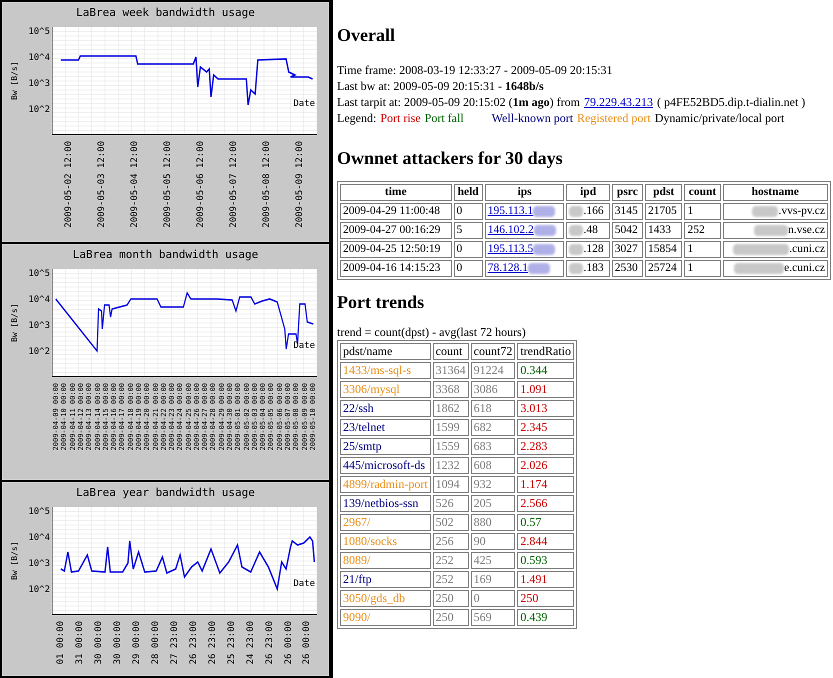 This screenshot has width=833, height=678. Describe the element at coordinates (627, 249) in the screenshot. I see `table-cell: 3027` at that location.